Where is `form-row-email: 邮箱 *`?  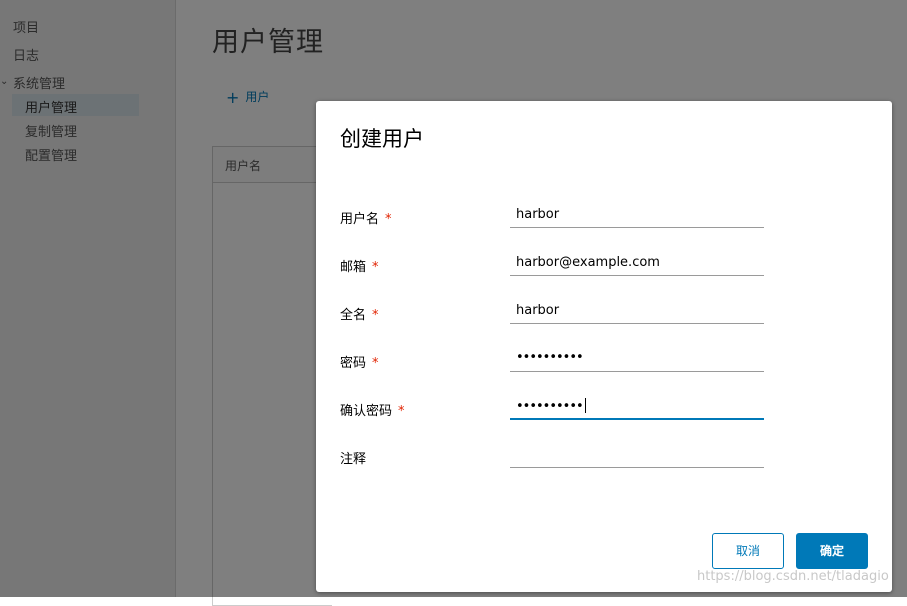
form-row-email: 邮箱 * is located at coordinates (604, 270).